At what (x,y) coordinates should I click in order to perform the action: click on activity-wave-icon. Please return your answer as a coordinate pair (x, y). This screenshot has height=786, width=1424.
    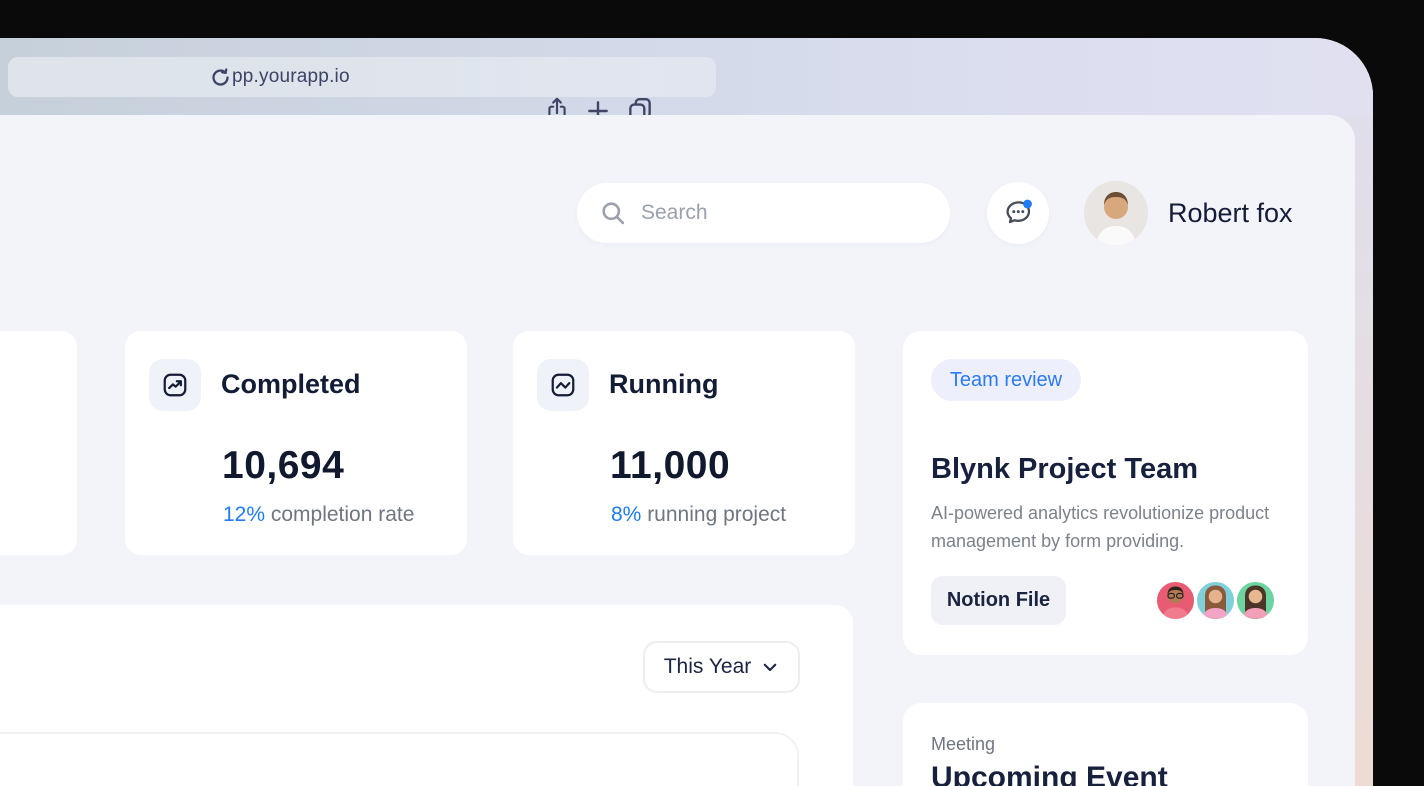
    Looking at the image, I should click on (563, 385).